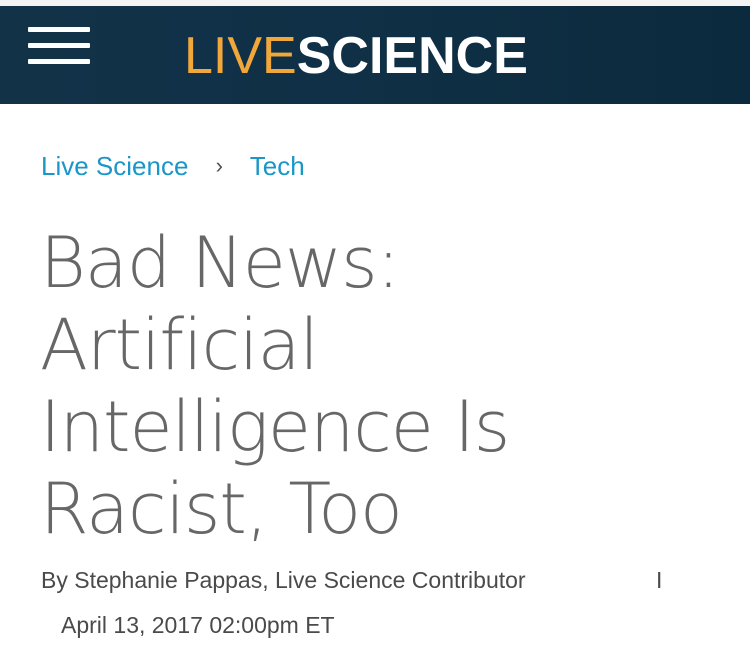  Describe the element at coordinates (240, 56) in the screenshot. I see `logo-live-text: LIVE` at that location.